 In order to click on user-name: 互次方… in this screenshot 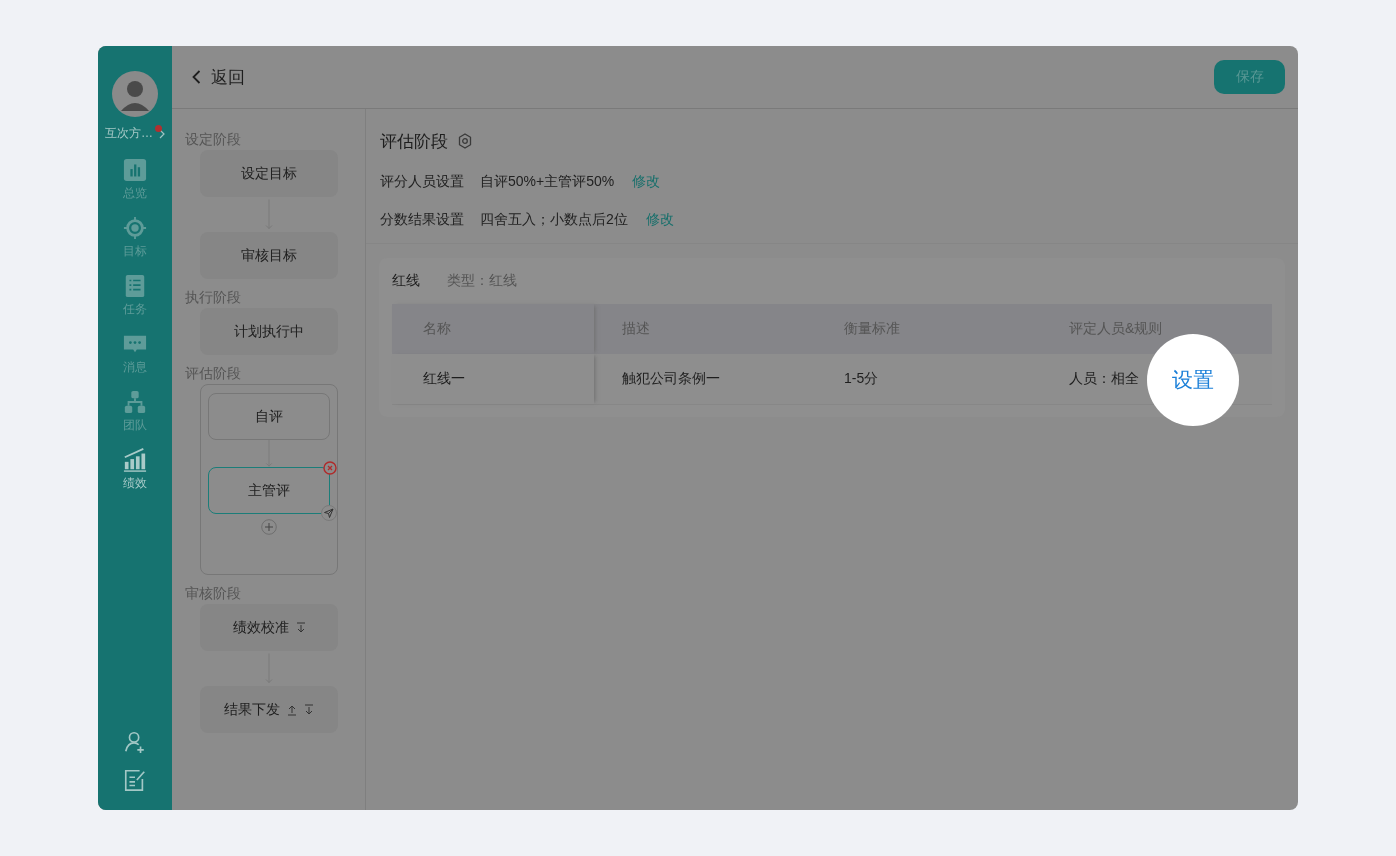, I will do `click(129, 133)`.